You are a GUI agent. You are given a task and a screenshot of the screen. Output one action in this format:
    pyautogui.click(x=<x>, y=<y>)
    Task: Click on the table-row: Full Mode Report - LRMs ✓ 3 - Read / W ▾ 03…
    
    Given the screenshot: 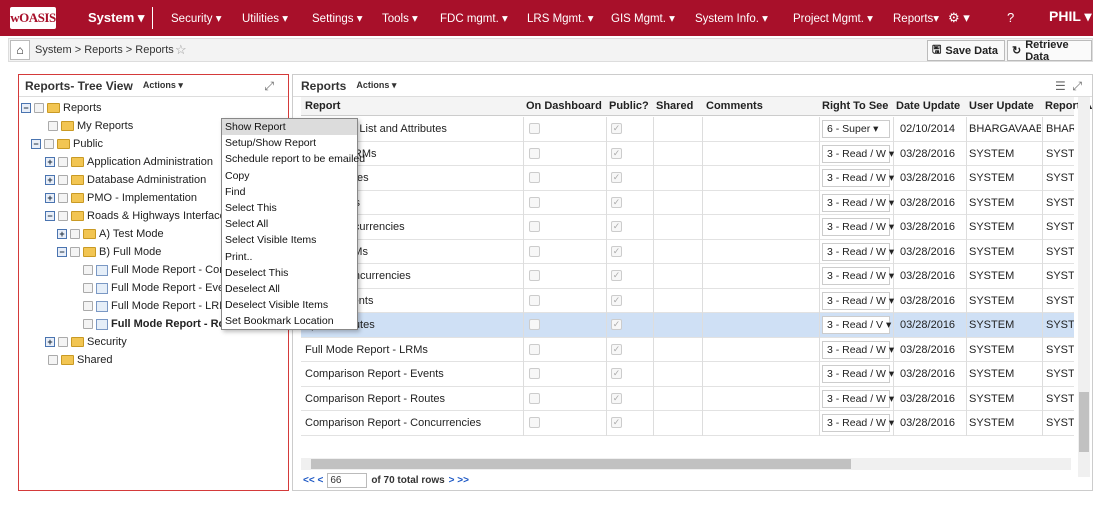 What is the action you would take?
    pyautogui.click(x=687, y=349)
    